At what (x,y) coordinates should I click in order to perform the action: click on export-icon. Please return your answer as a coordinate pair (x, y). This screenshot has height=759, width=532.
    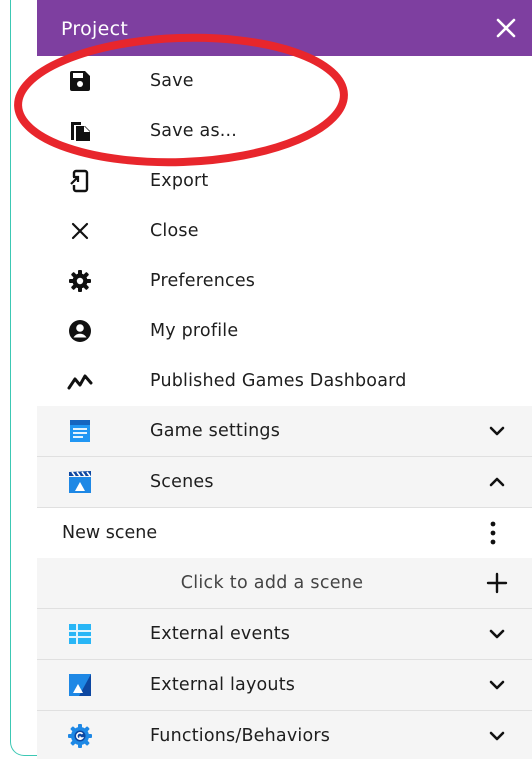
    Looking at the image, I should click on (80, 181).